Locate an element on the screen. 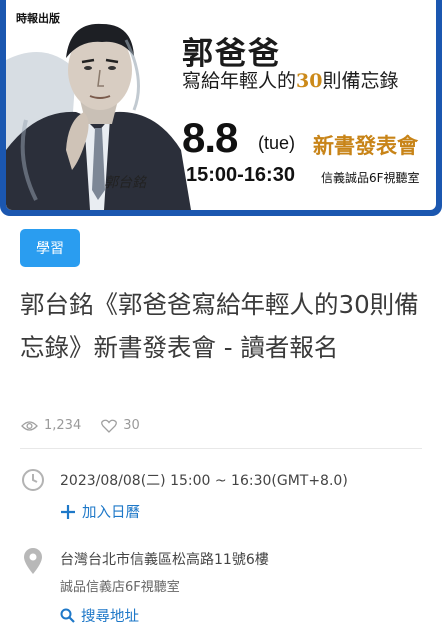  like-count: 30 is located at coordinates (120, 425).